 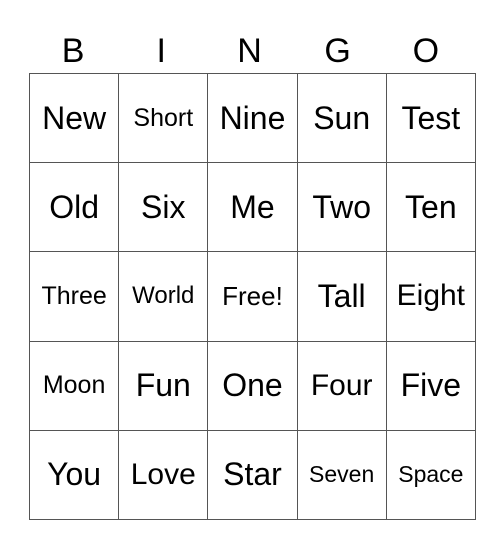 I want to click on bingo-cell: World, so click(x=163, y=296).